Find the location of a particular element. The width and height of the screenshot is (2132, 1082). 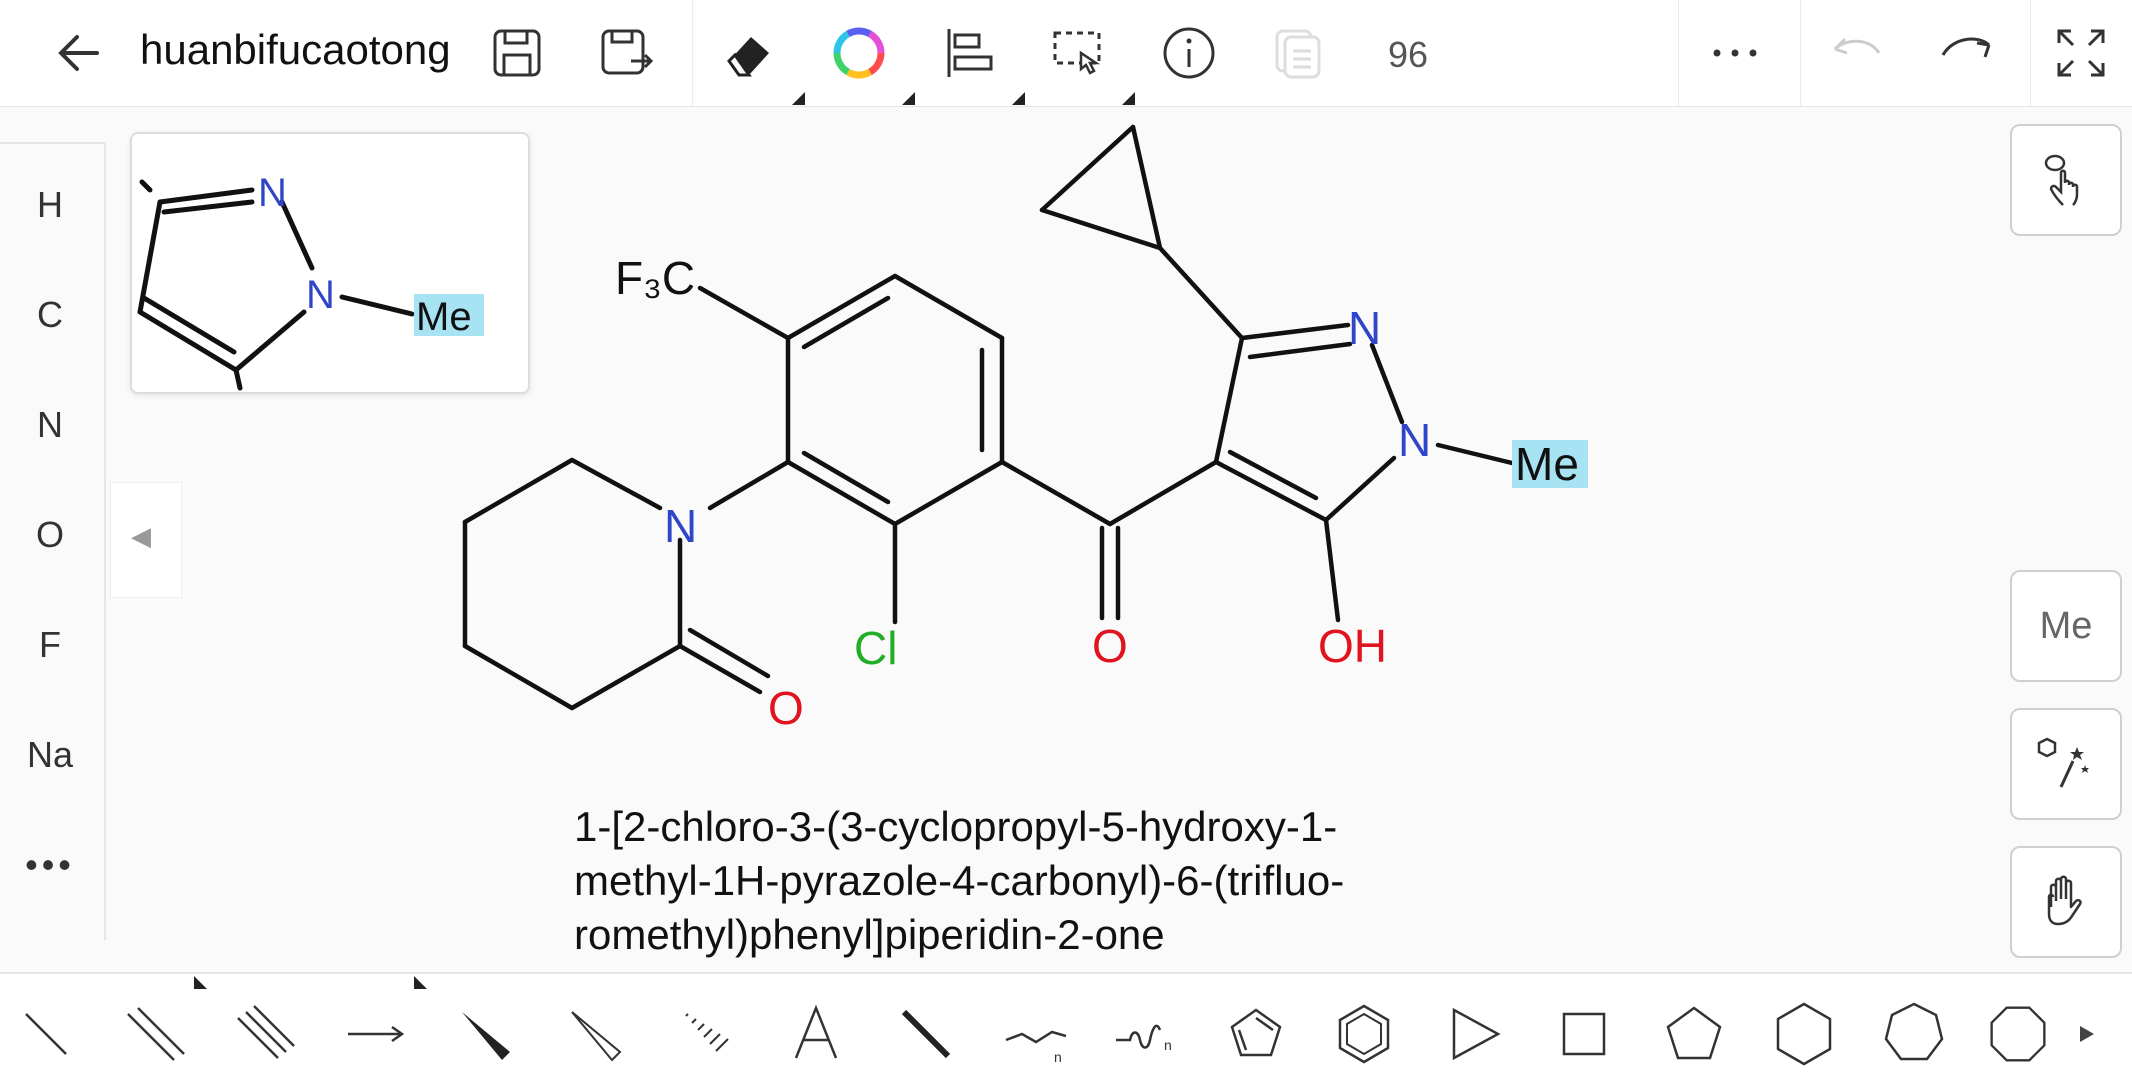

undo-button is located at coordinates (1857, 53).